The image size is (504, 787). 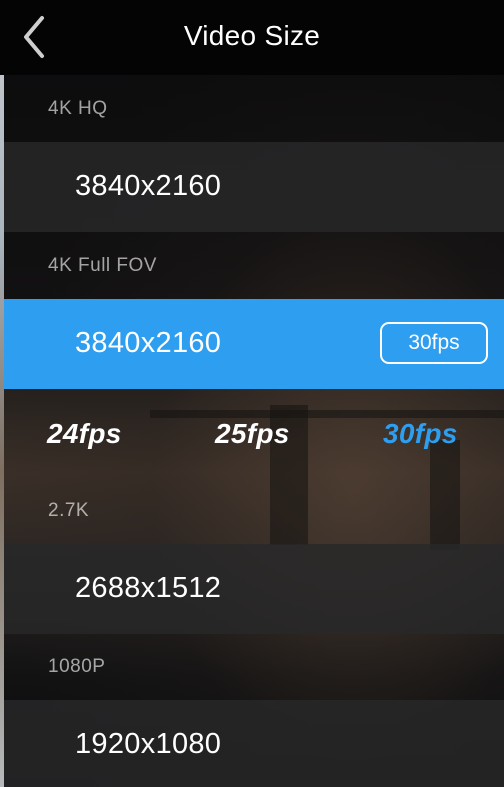 What do you see at coordinates (78, 108) in the screenshot?
I see `section-label-4k-hq: 4K HQ` at bounding box center [78, 108].